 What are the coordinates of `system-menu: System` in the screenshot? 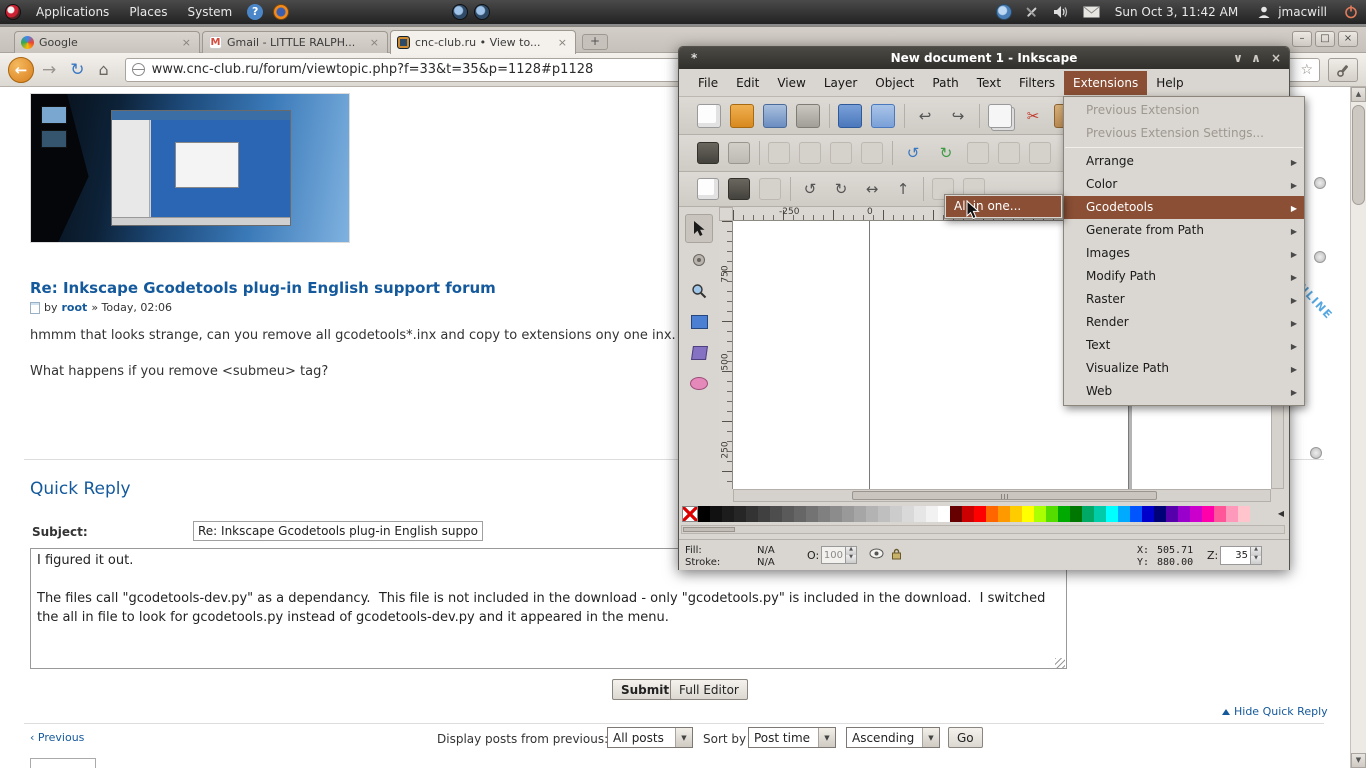 It's located at (209, 12).